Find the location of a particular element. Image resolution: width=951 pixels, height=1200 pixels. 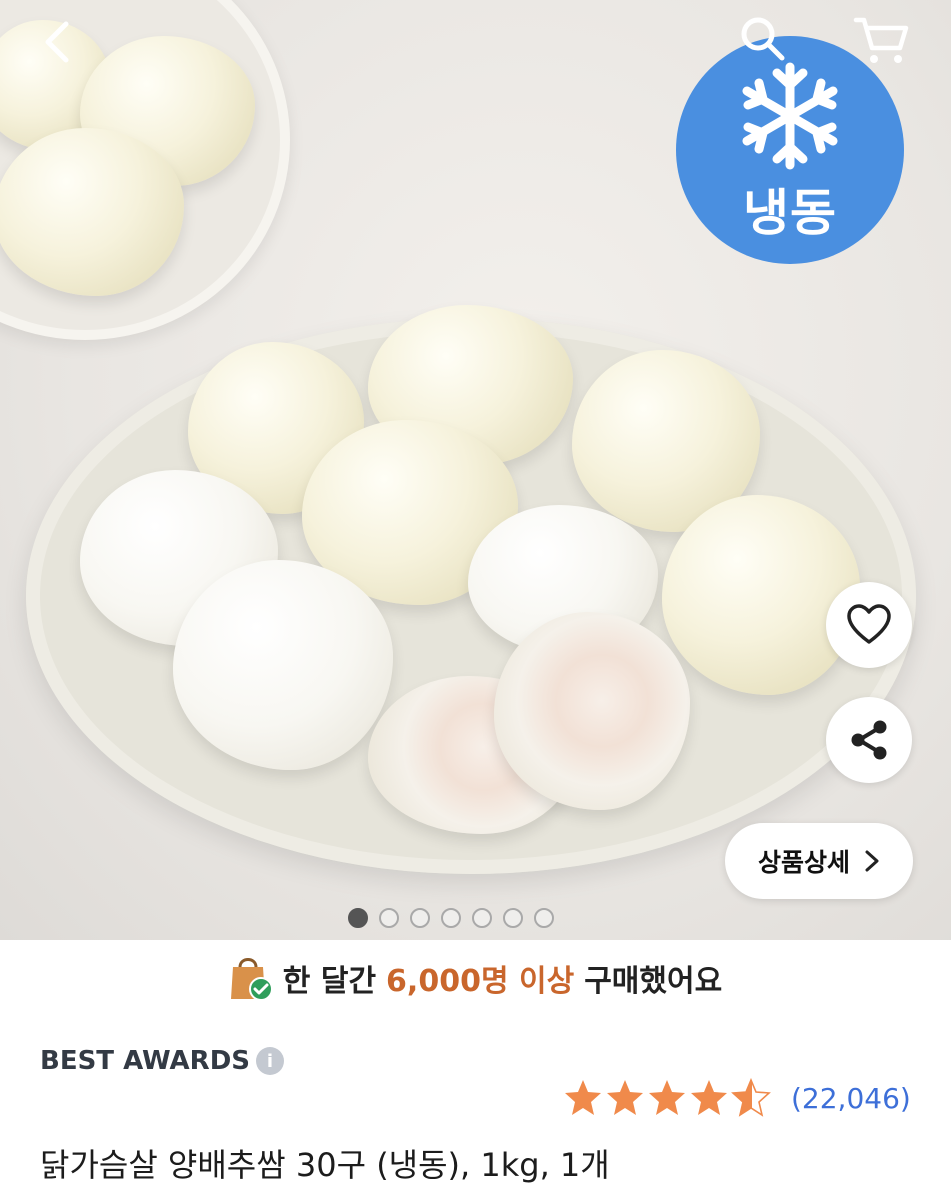

best-awards: BEST AWARDS i is located at coordinates (162, 1061).